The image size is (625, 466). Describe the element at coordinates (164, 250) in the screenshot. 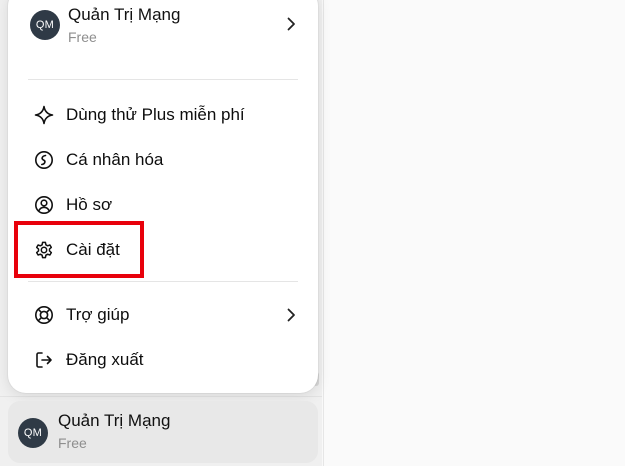

I see `menu-item-settings: Cài đặt` at that location.